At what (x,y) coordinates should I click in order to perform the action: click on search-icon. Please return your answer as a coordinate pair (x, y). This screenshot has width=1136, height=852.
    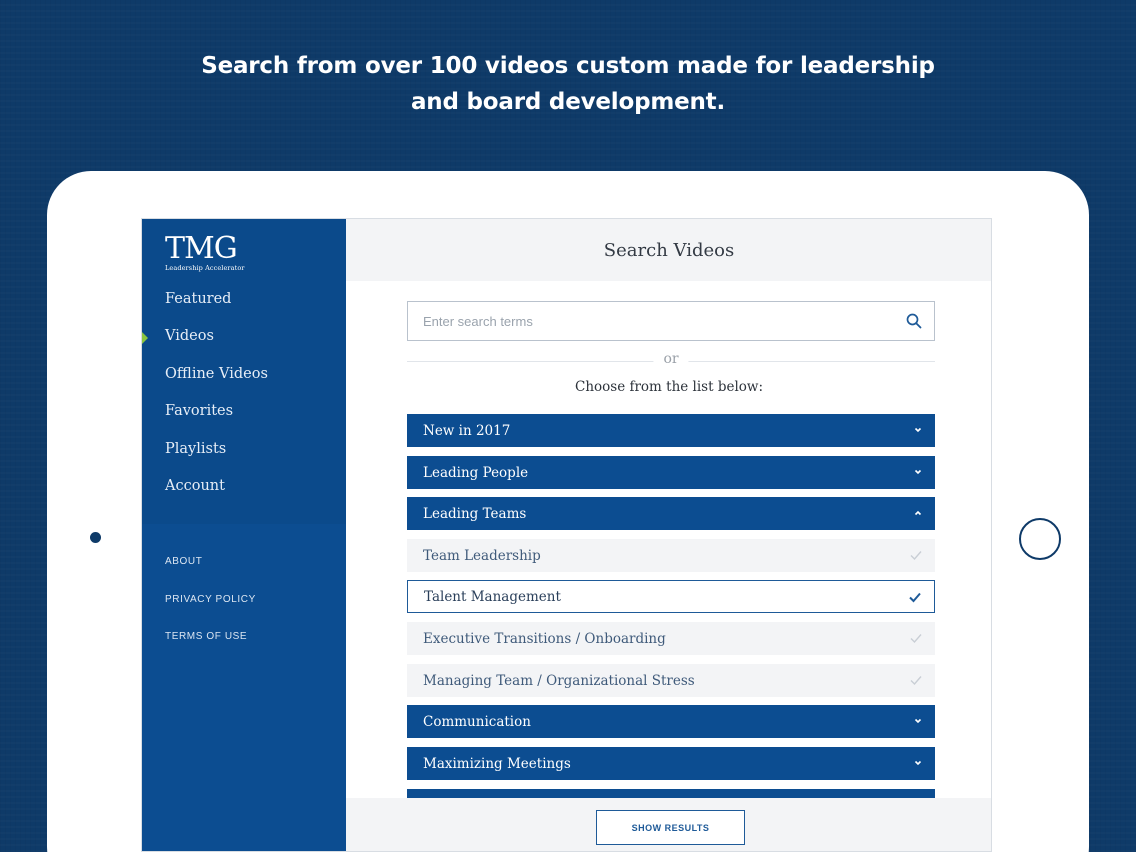
    Looking at the image, I should click on (914, 321).